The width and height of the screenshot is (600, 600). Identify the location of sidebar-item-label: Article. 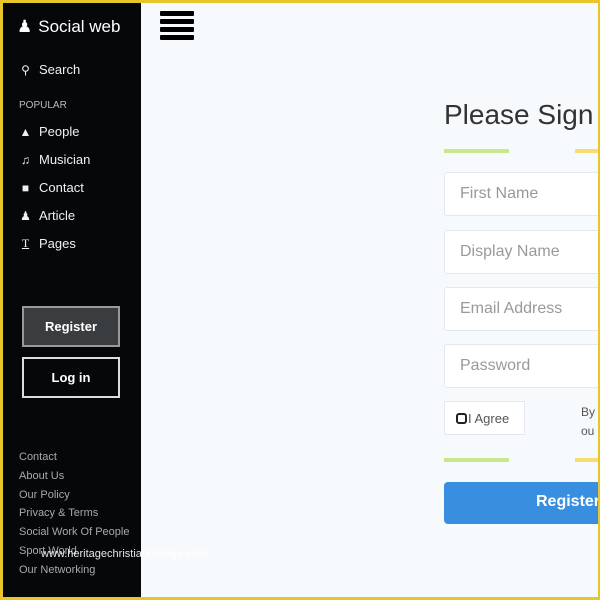
(57, 215).